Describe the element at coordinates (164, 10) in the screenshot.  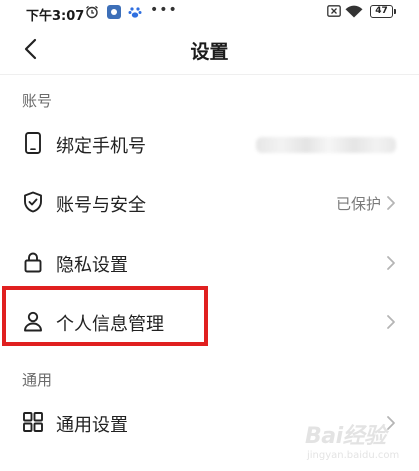
I see `more-dots-icon: •••` at that location.